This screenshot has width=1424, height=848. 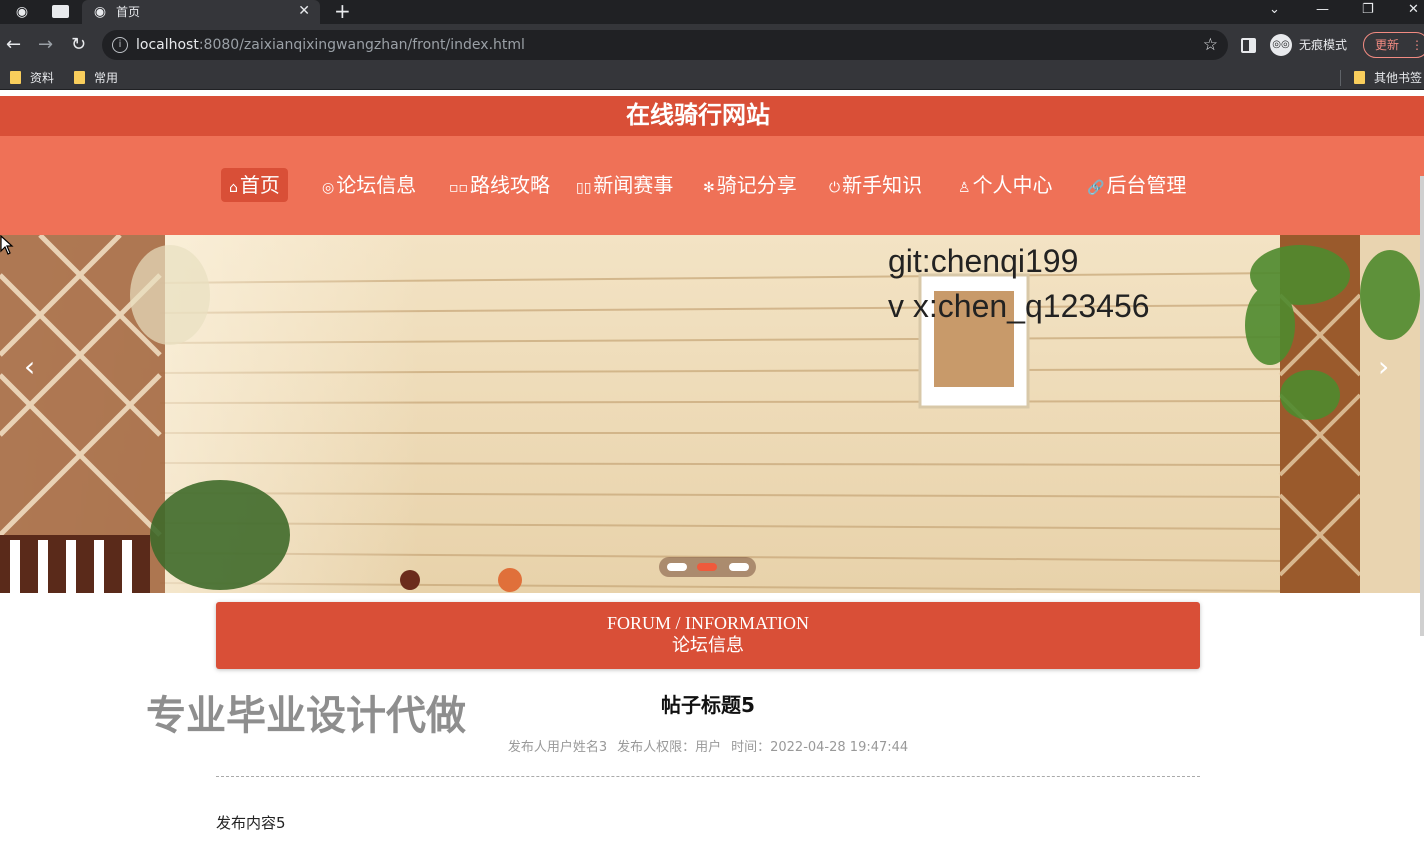 What do you see at coordinates (983, 261) in the screenshot?
I see `watermark-line1: git:chenqi199` at bounding box center [983, 261].